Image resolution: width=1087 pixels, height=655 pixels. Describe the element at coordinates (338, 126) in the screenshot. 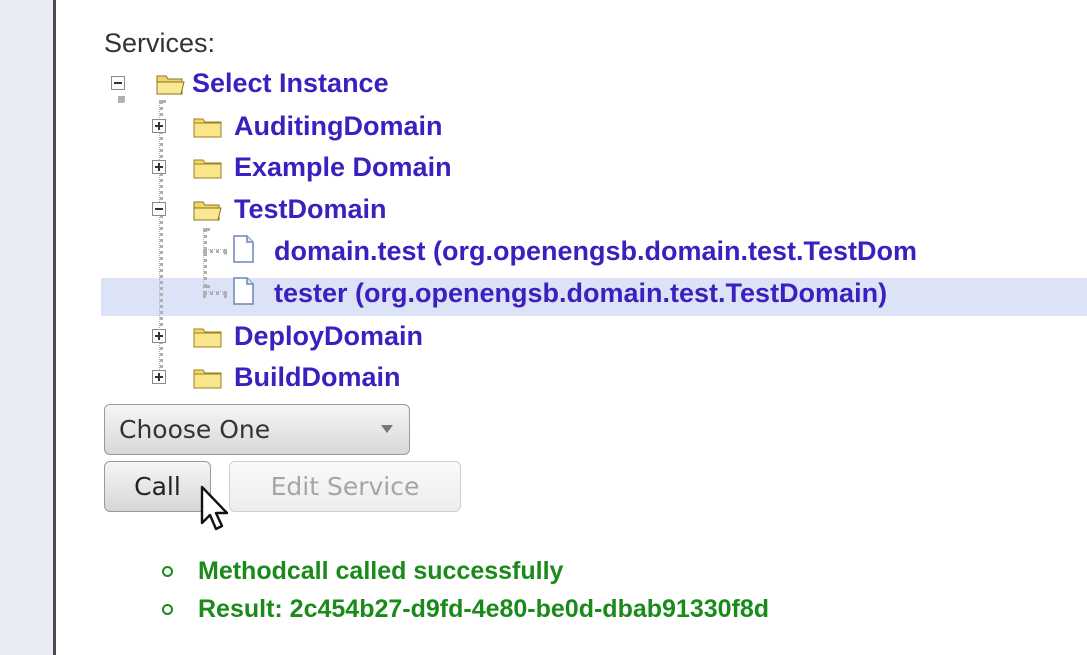

I see `tree-node-auditingdomain: AuditingDomain` at that location.